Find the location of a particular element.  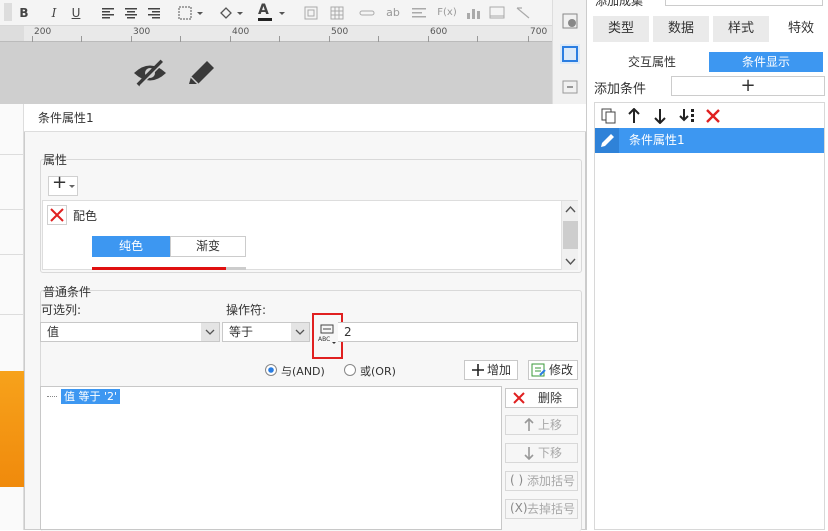

link-icon is located at coordinates (367, 13).